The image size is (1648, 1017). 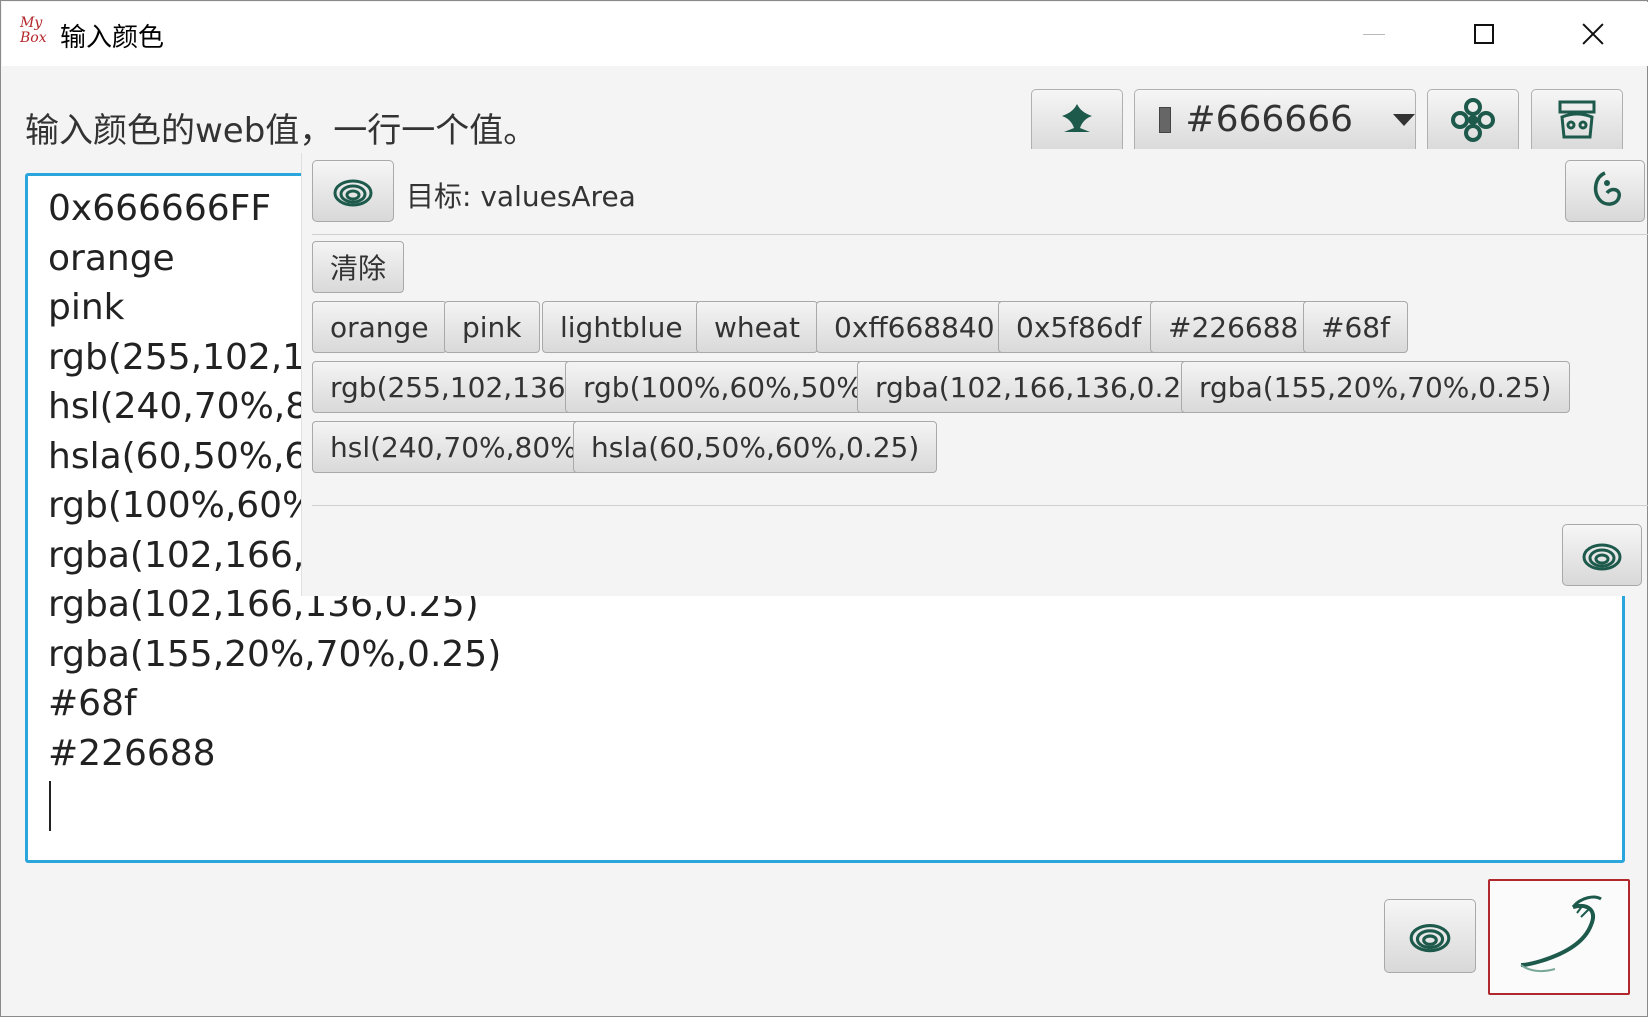 I want to click on example-chip: 0x5f86df, so click(x=1079, y=327).